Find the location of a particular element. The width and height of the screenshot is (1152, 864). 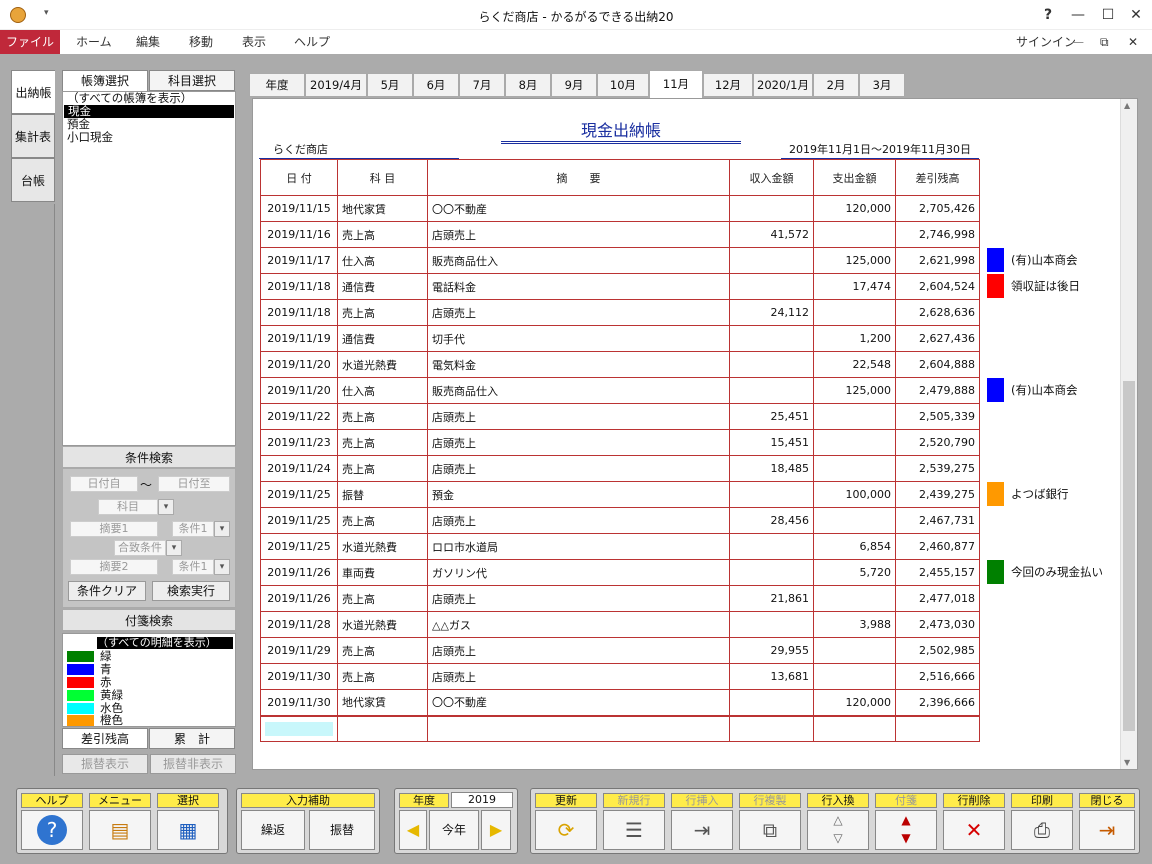

cell-subject: 車両費 is located at coordinates (382, 572).